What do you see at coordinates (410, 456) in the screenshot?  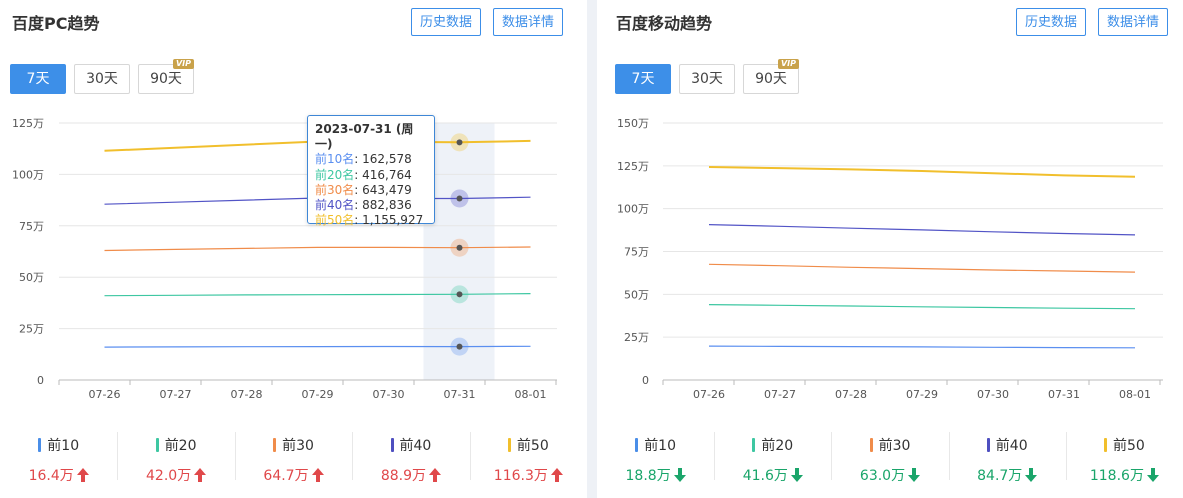 I see `pc-stat-4: 前40 88.9万` at bounding box center [410, 456].